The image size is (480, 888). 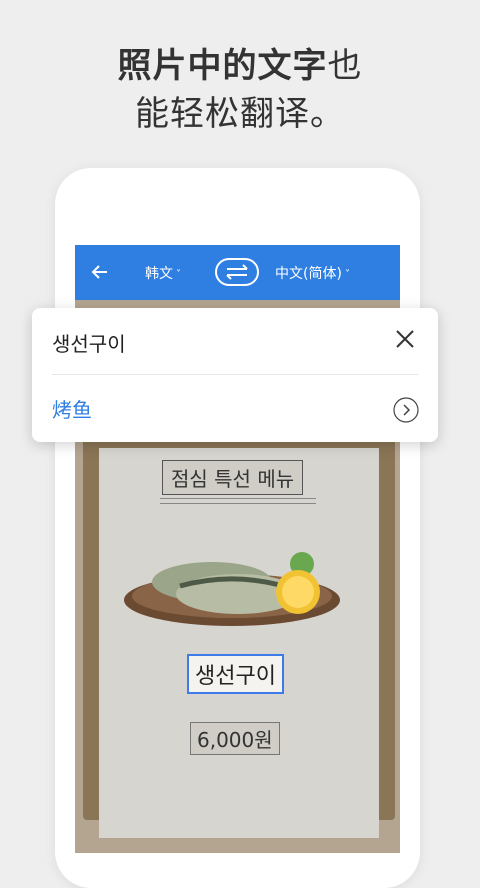 I want to click on fish-dish-illustration, so click(x=232, y=589).